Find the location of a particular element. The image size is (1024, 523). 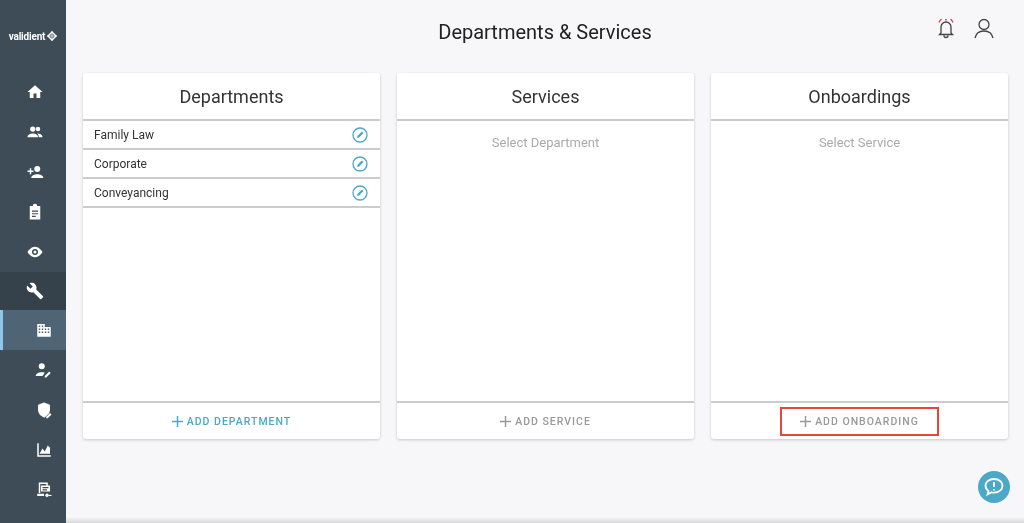

user-icon is located at coordinates (984, 28).